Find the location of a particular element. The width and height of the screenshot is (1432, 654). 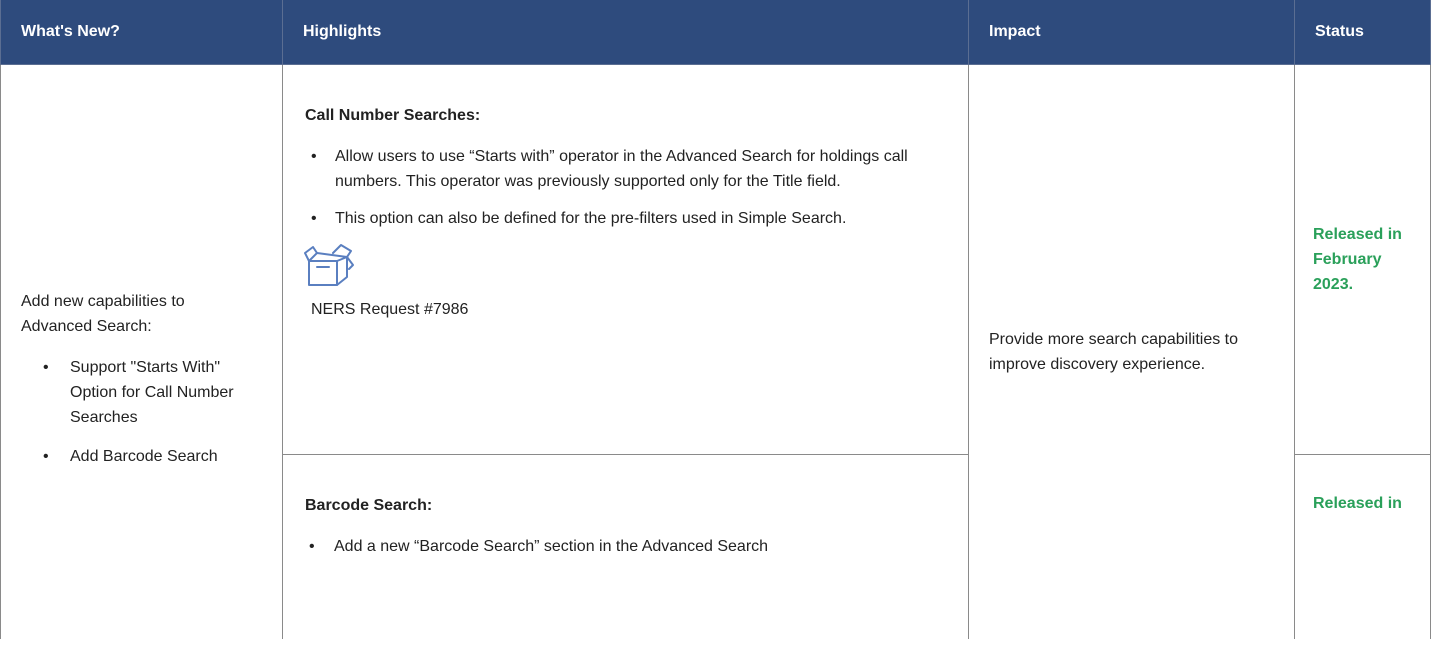

table-header-row: What's New? Highlights Impact Status is located at coordinates (715, 32).